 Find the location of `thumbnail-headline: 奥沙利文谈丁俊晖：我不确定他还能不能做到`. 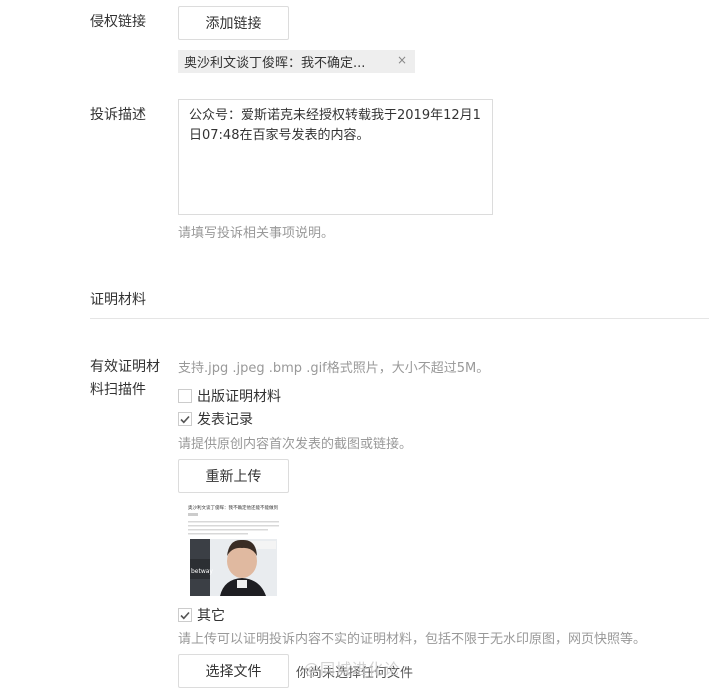

thumbnail-headline: 奥沙利文谈丁俊晖：我不确定他还能不能做到 is located at coordinates (233, 507).